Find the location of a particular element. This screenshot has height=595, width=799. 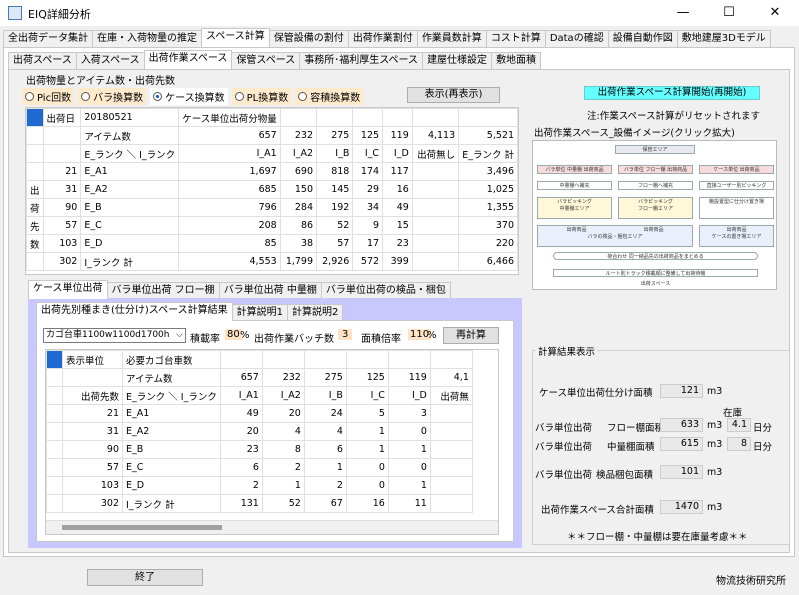

table-cell: 2 is located at coordinates (283, 467).